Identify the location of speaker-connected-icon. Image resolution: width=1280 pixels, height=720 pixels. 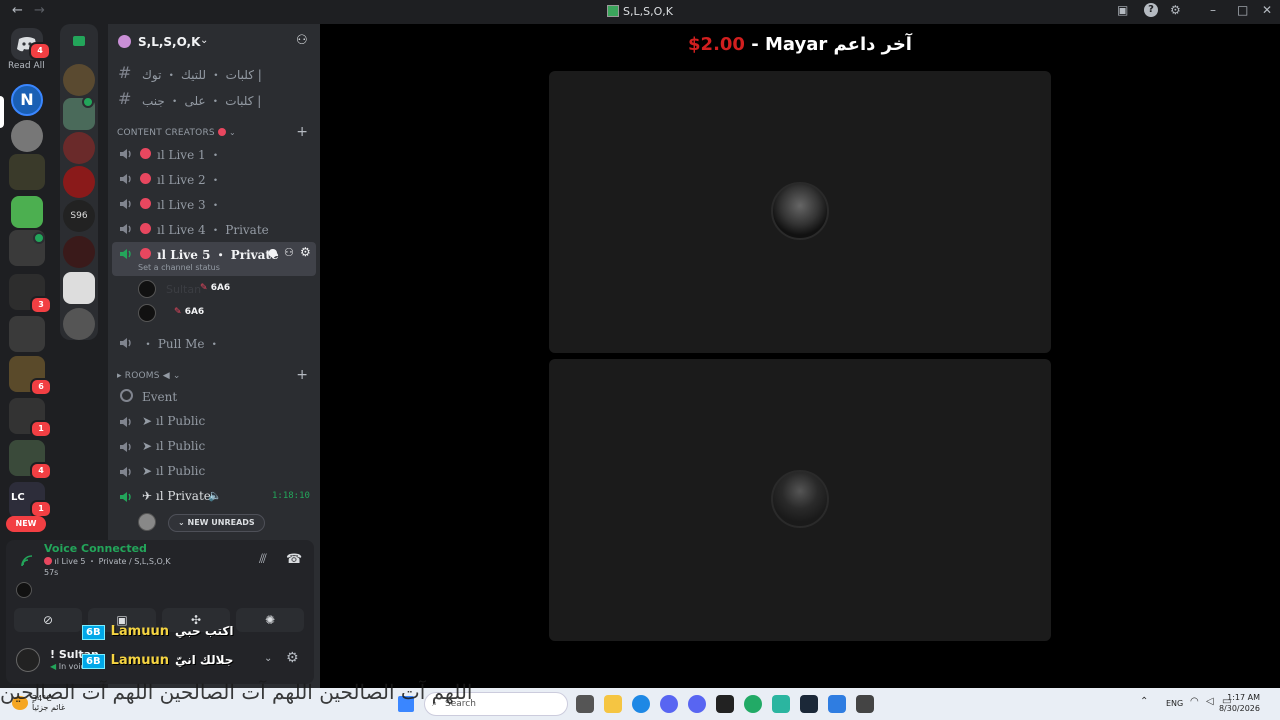
(125, 254).